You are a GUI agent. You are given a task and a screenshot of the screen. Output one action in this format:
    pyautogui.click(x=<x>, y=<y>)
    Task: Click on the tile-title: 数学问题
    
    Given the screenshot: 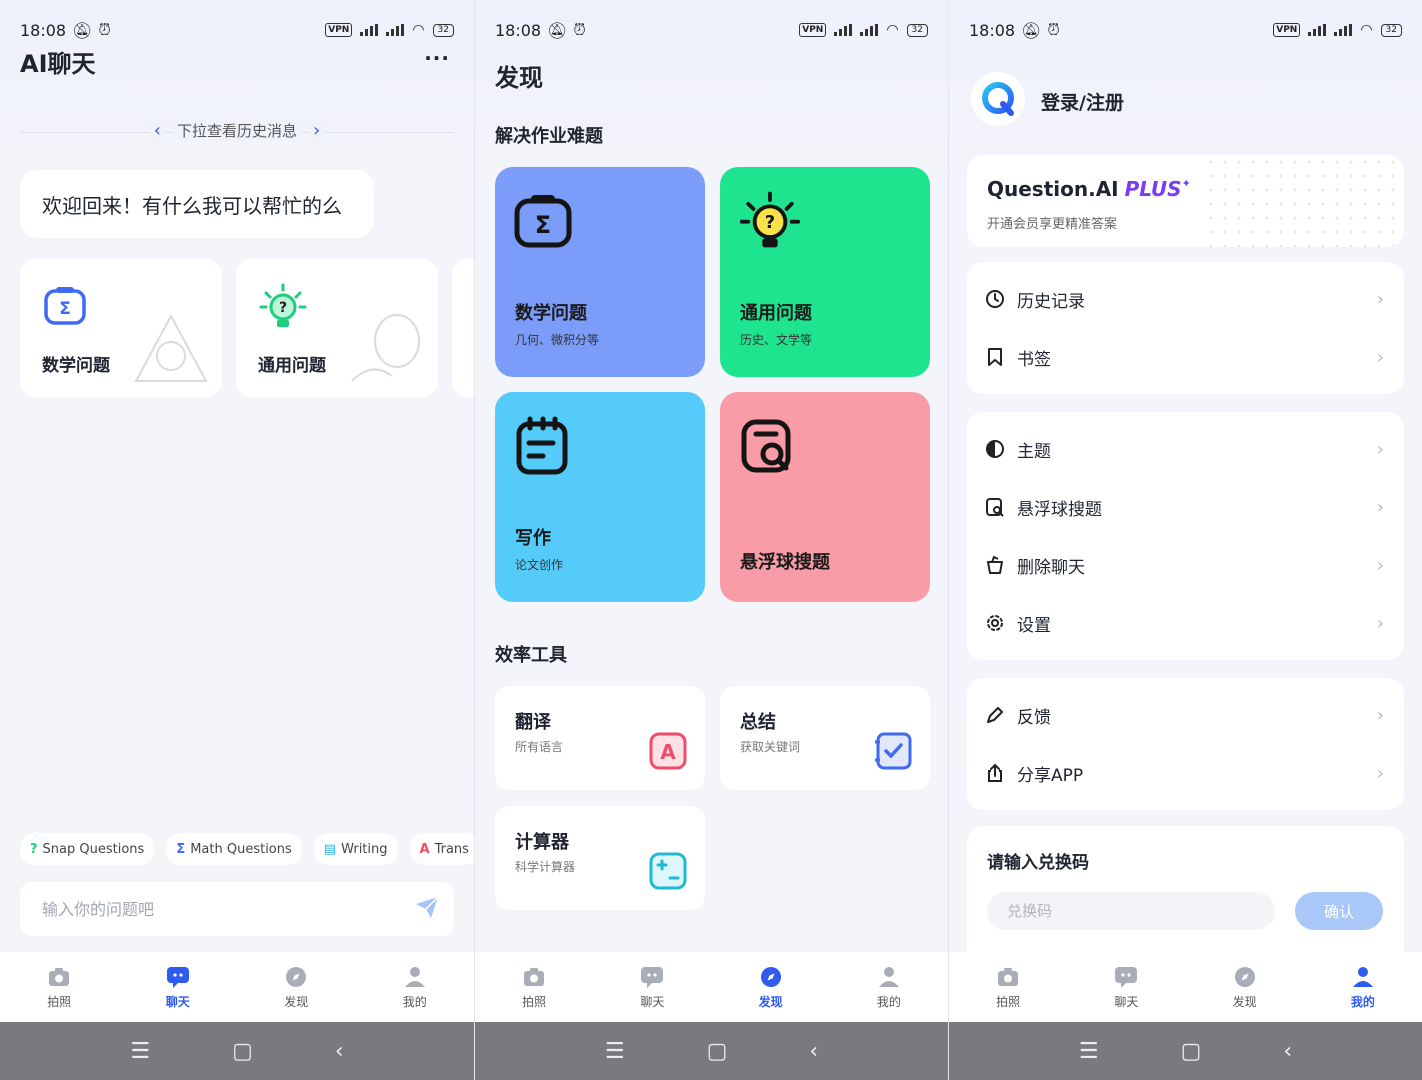 What is the action you would take?
    pyautogui.click(x=551, y=313)
    